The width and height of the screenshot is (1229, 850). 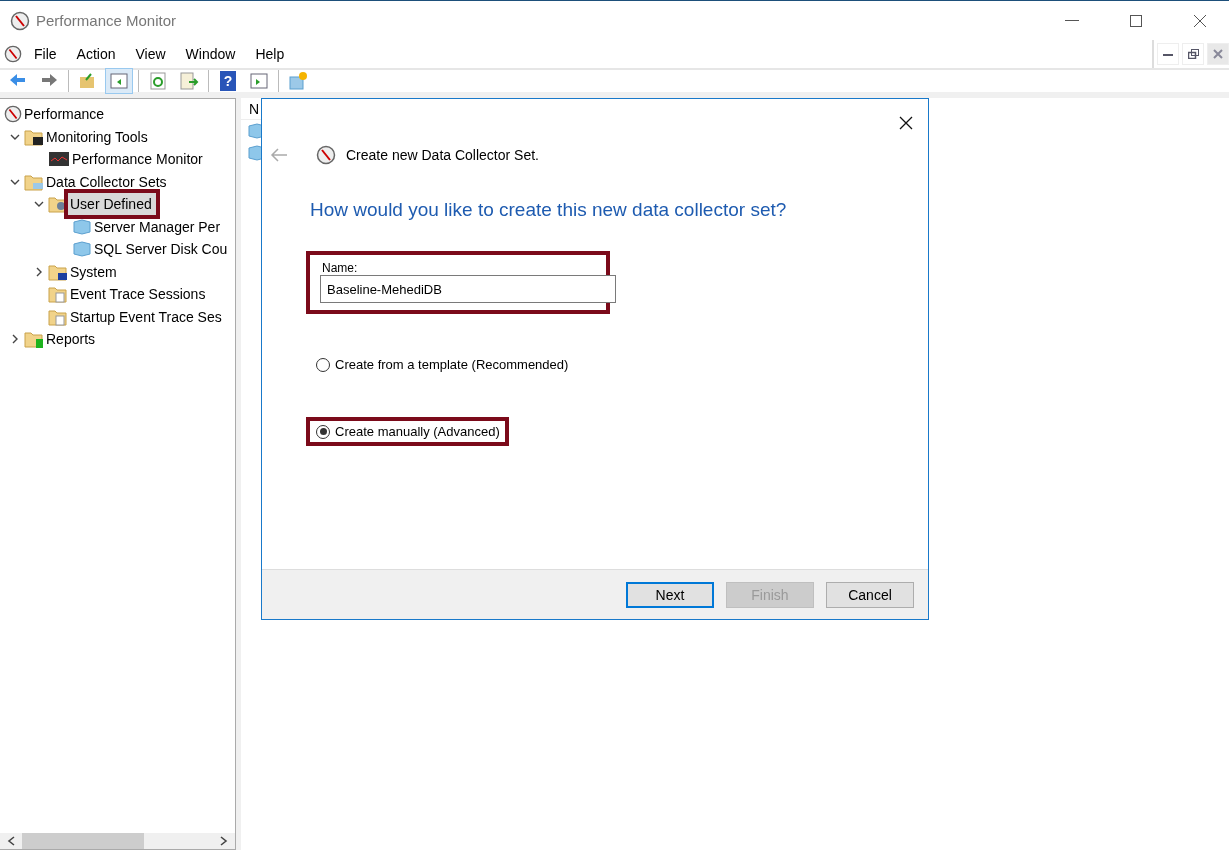 What do you see at coordinates (407, 431) in the screenshot?
I see `radio-option: Create manually (Advanced)` at bounding box center [407, 431].